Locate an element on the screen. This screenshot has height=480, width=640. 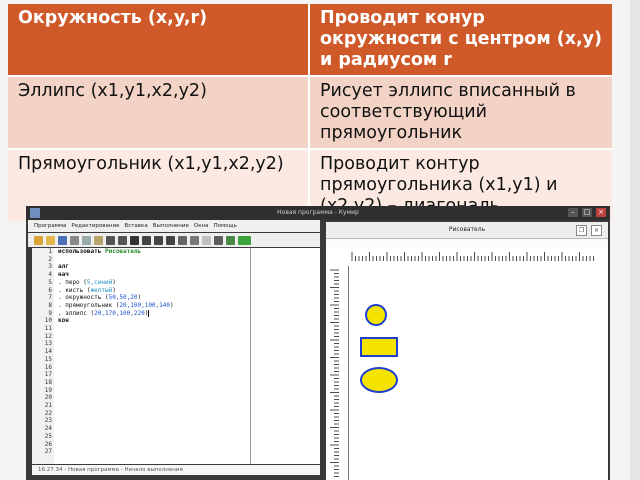
window-title: Новая программа - Кумир is located at coordinates (318, 212).